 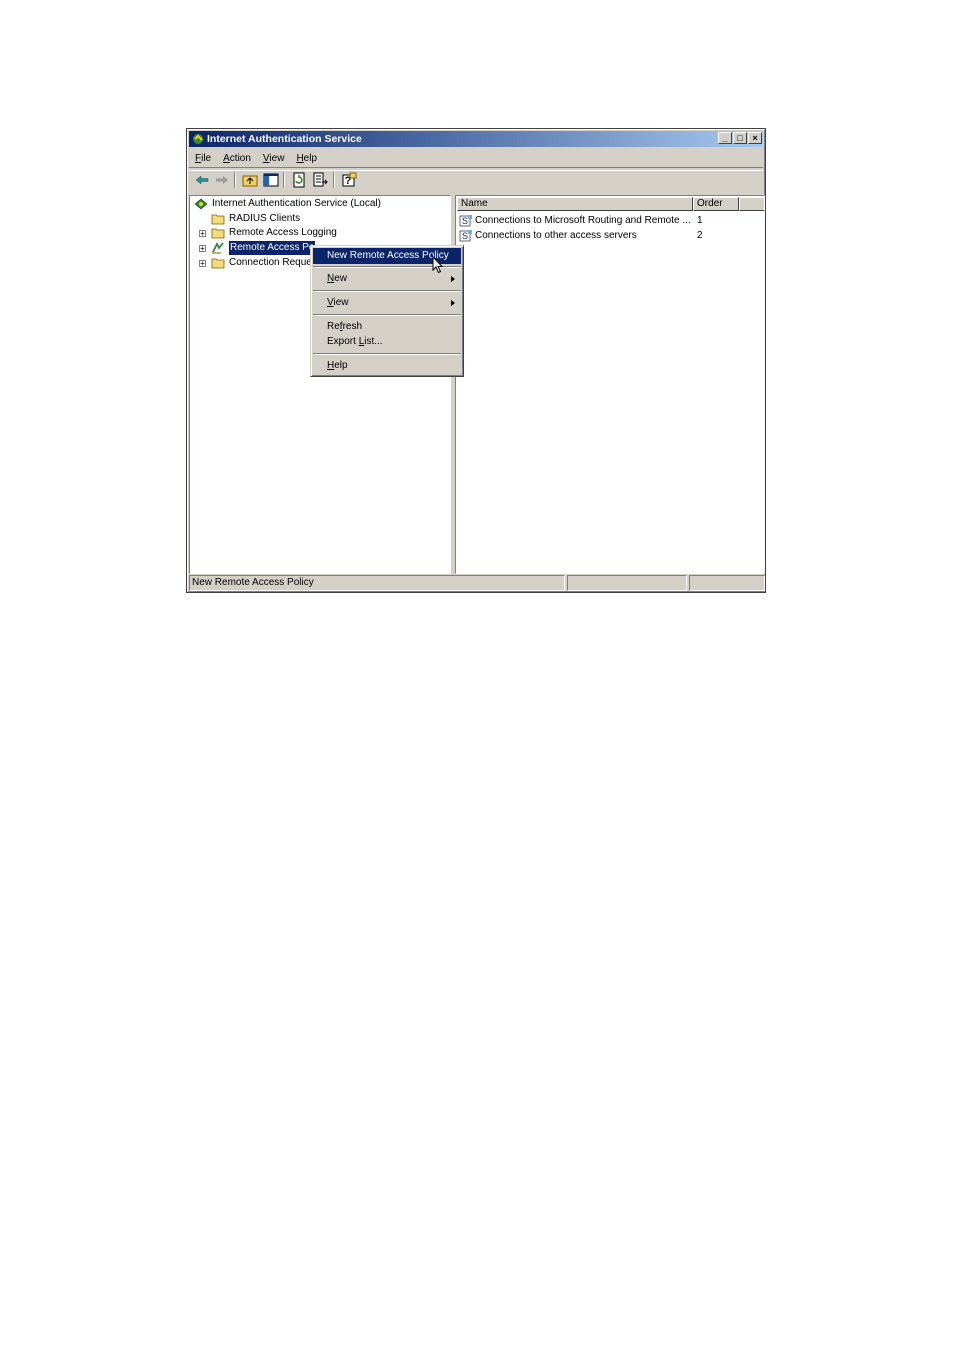 I want to click on export-list-icon, so click(x=320, y=180).